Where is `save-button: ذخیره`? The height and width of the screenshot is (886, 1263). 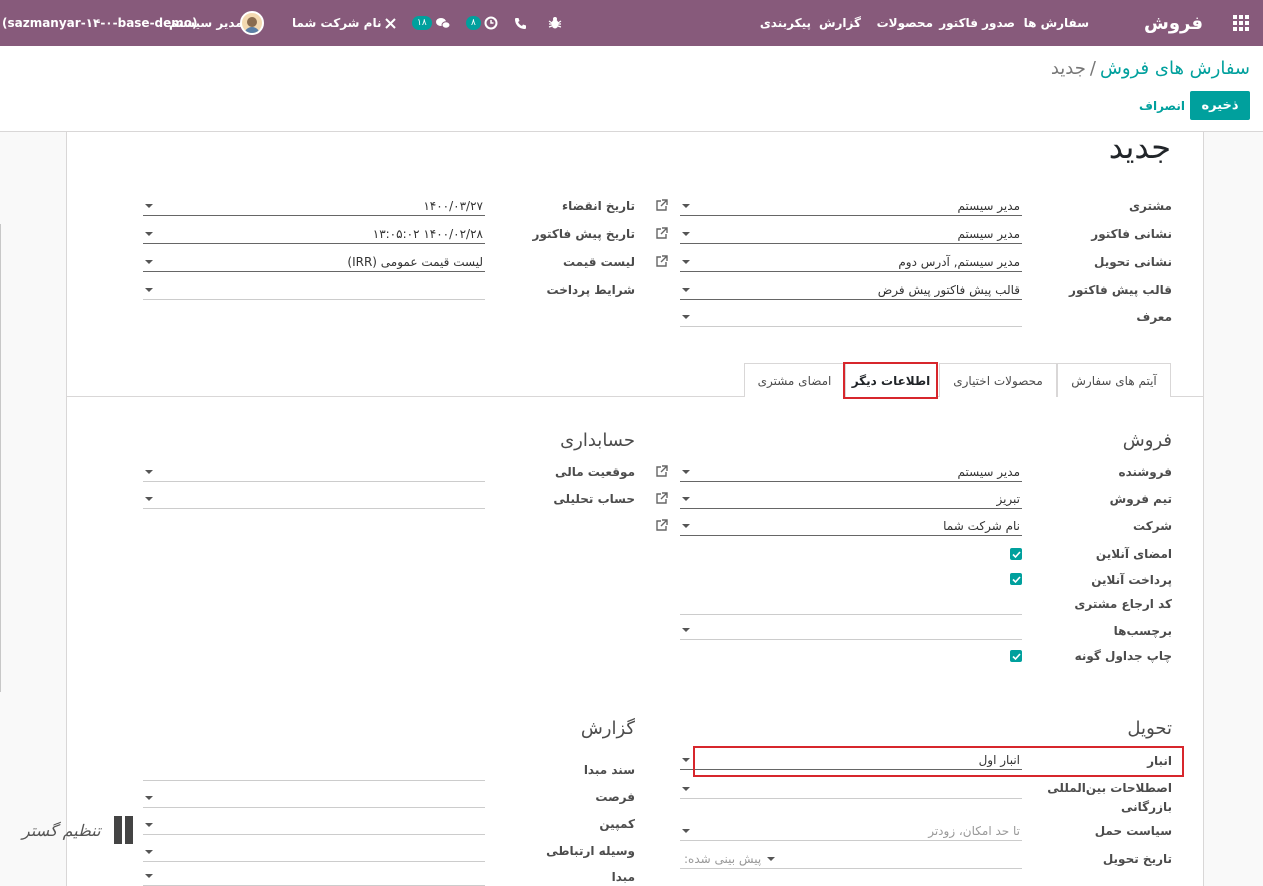
save-button: ذخیره is located at coordinates (1220, 105).